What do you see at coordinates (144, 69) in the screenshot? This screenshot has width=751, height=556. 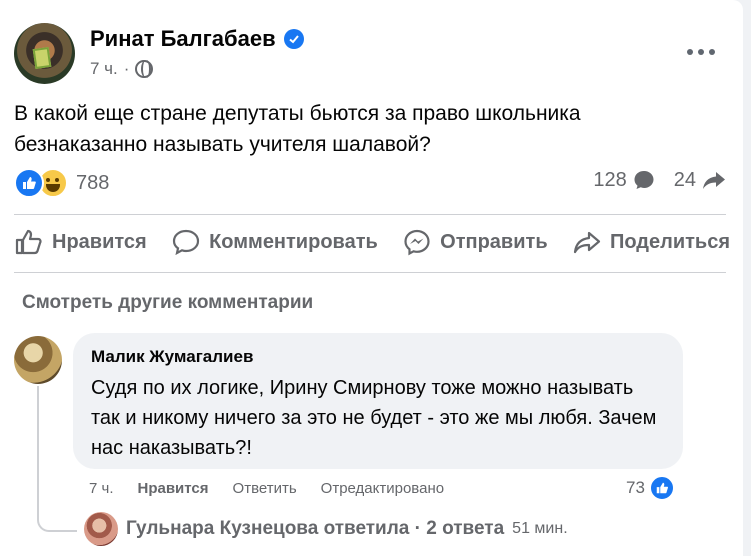 I see `globe-icon` at bounding box center [144, 69].